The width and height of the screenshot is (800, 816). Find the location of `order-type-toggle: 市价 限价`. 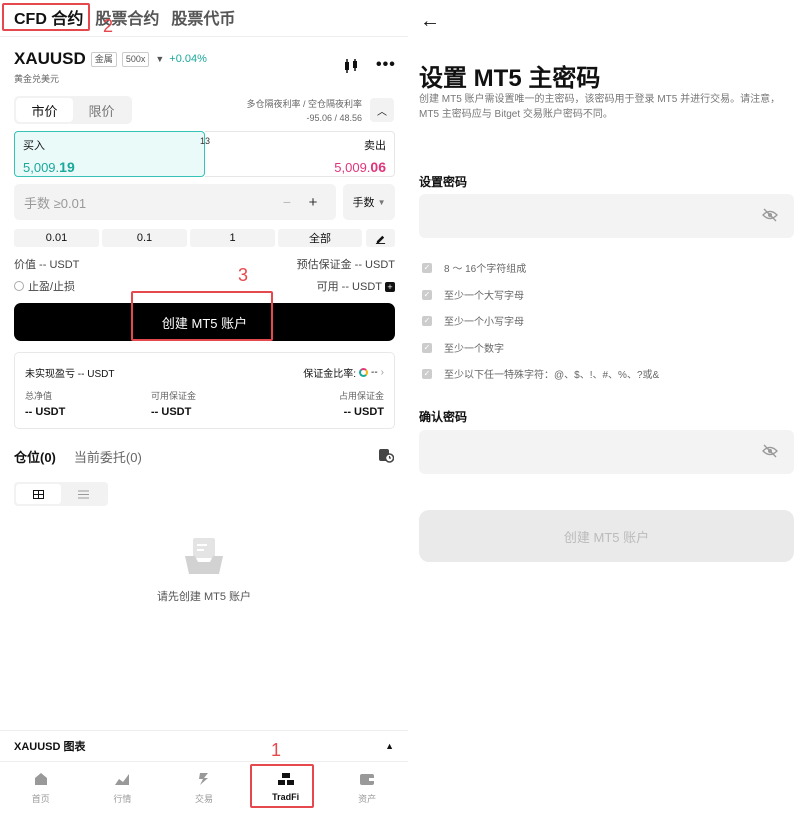

order-type-toggle: 市价 限价 is located at coordinates (73, 110).